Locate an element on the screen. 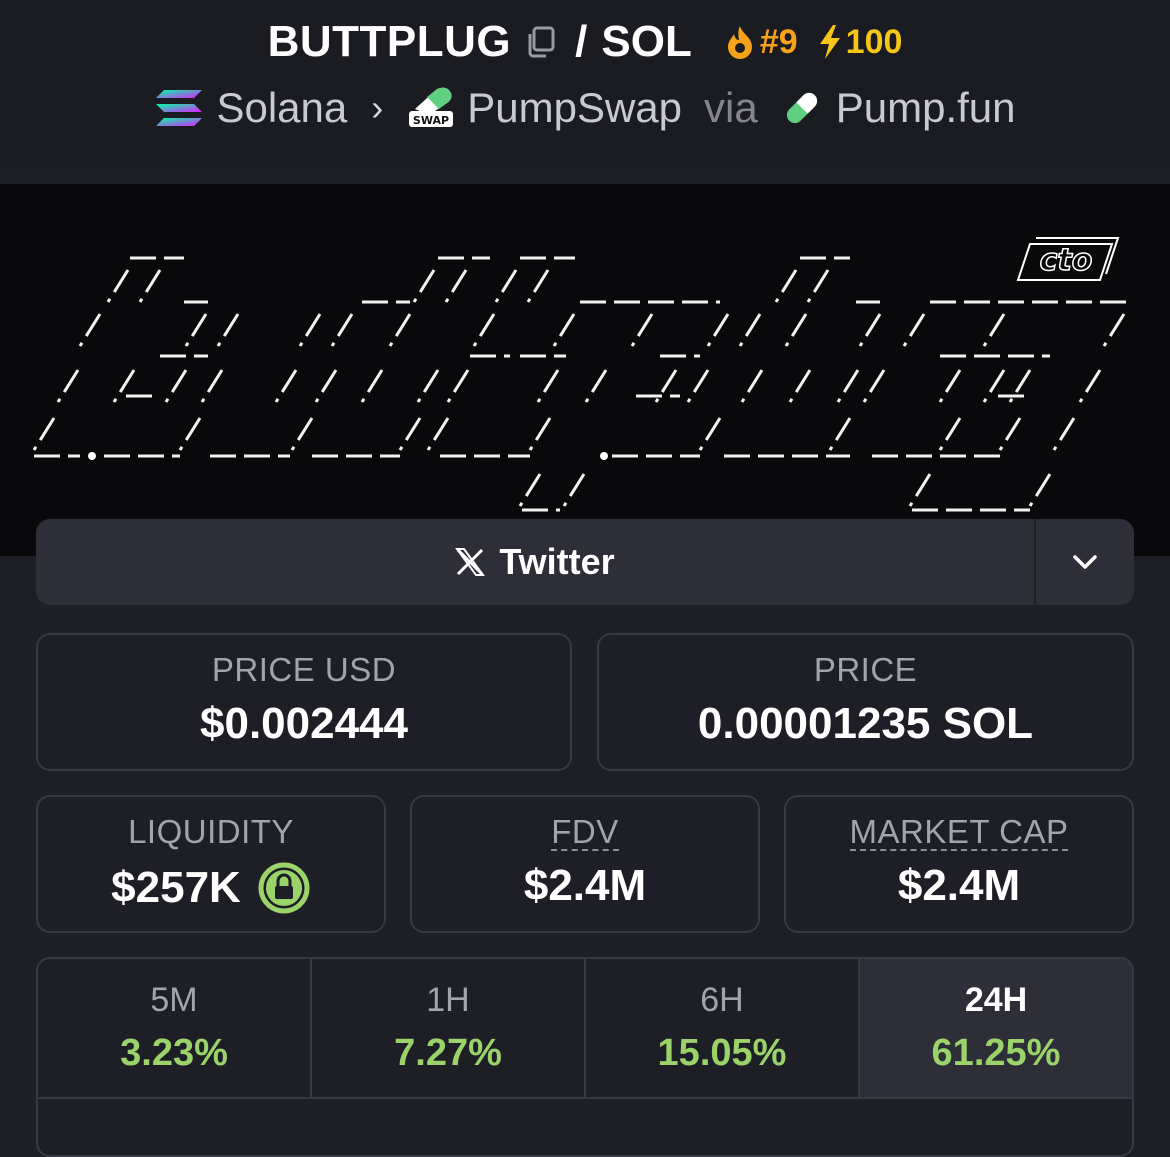  twitter-label: Twitter is located at coordinates (557, 561).